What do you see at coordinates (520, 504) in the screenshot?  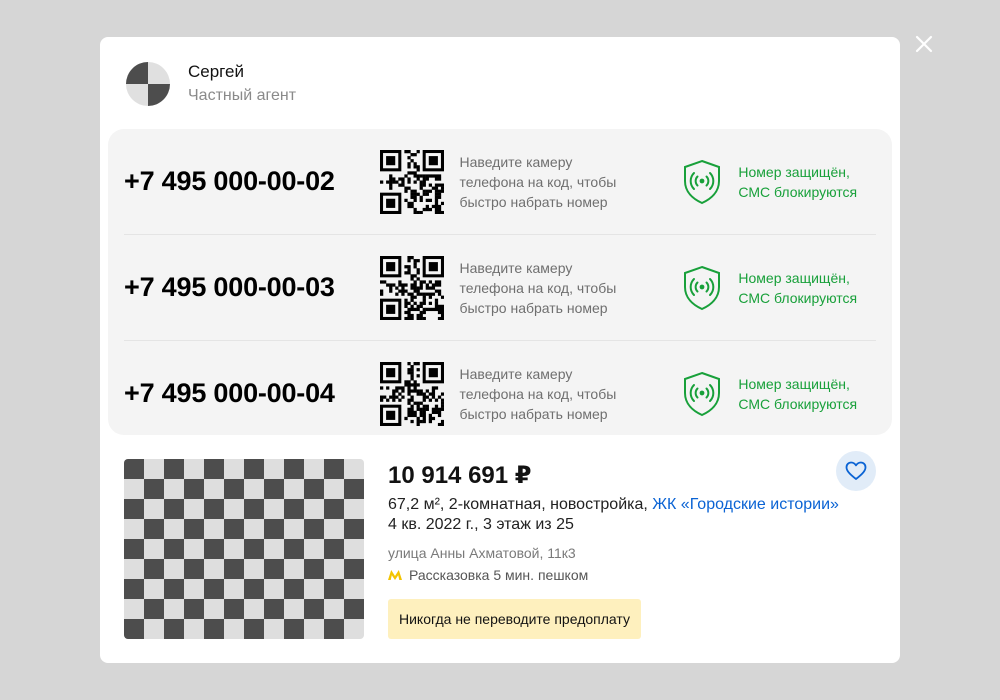 I see `listing-specs: 67,2 м², 2-комнатная, новостройка,` at bounding box center [520, 504].